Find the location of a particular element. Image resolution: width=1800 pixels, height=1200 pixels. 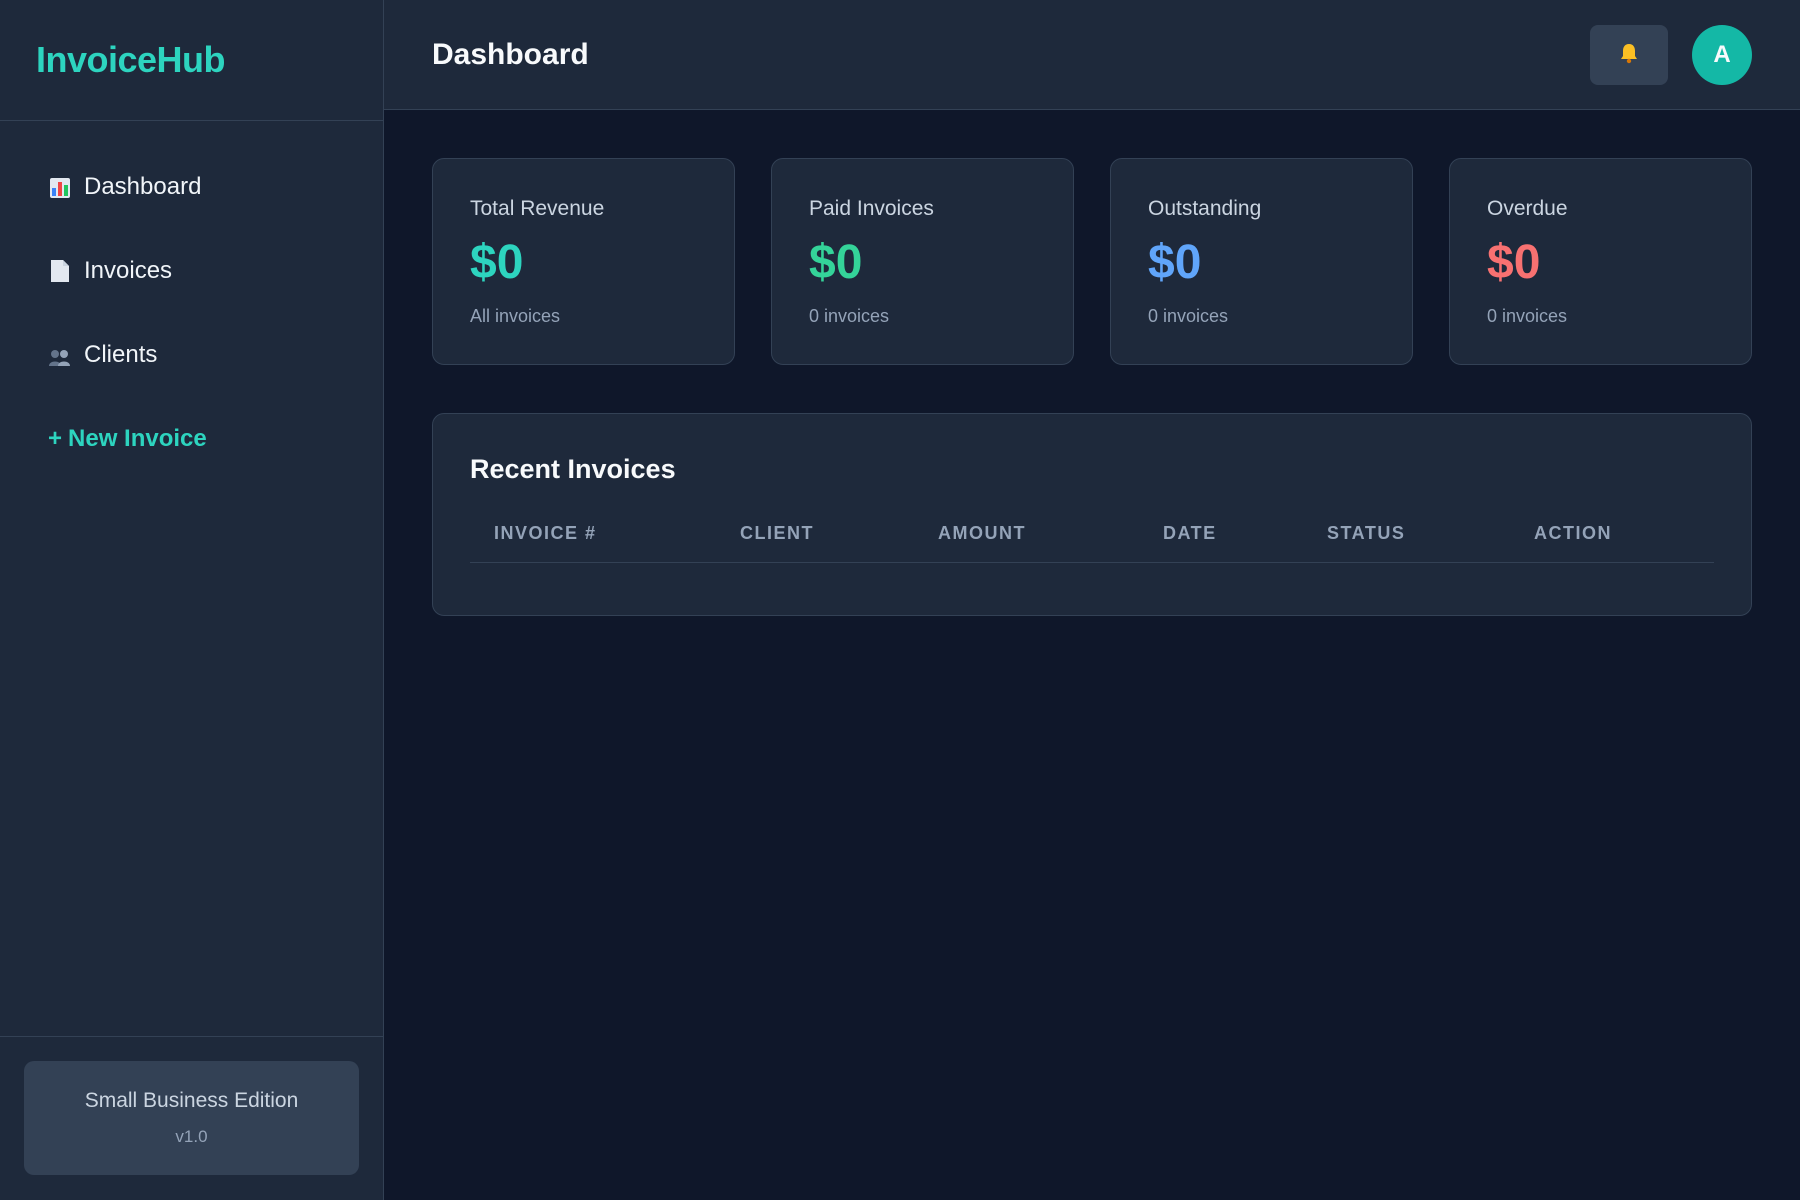

column-header-action: ACTION is located at coordinates (1612, 543).